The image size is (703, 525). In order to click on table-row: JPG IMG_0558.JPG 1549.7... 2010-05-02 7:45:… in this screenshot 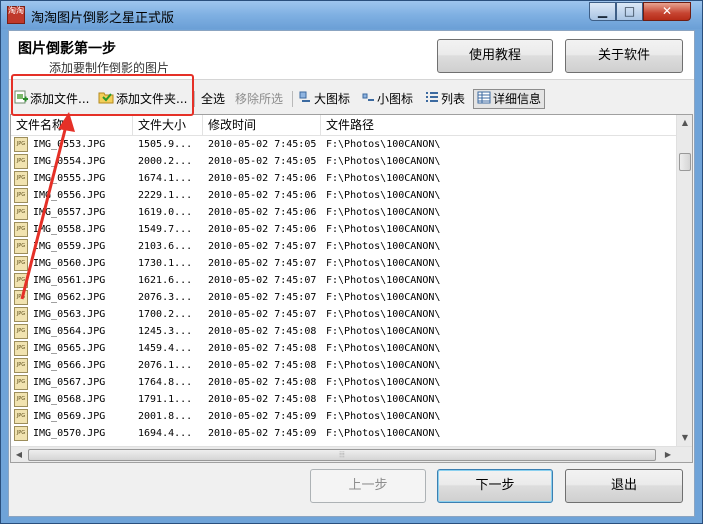, I will do `click(343, 229)`.